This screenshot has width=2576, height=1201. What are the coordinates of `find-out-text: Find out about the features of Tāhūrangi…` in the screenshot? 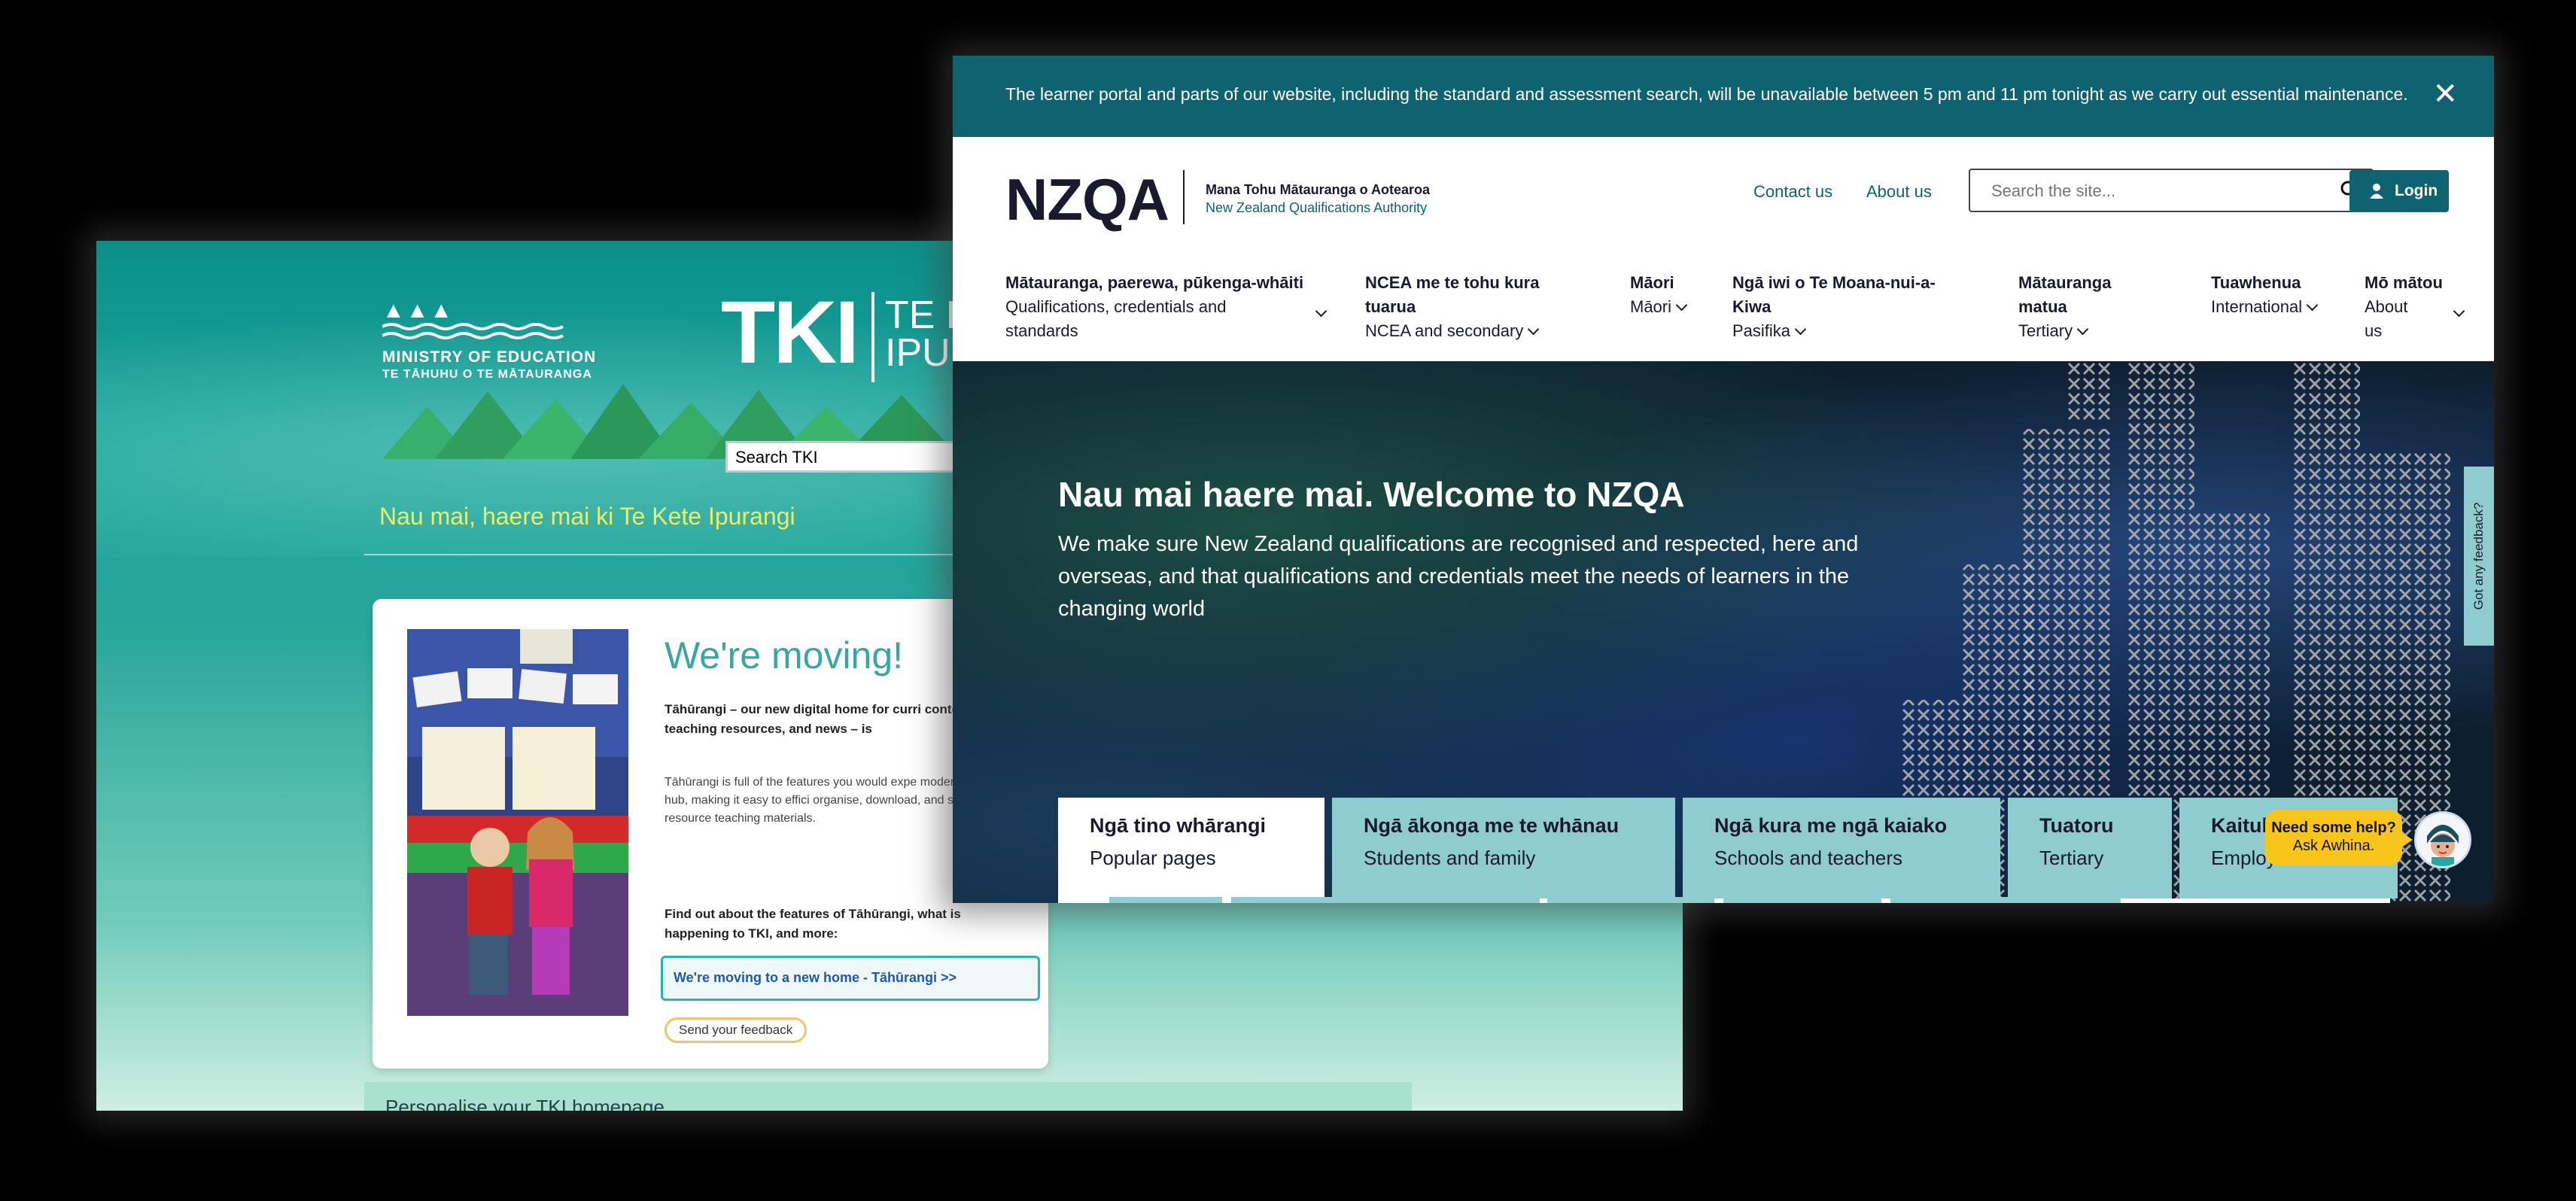 It's located at (813, 924).